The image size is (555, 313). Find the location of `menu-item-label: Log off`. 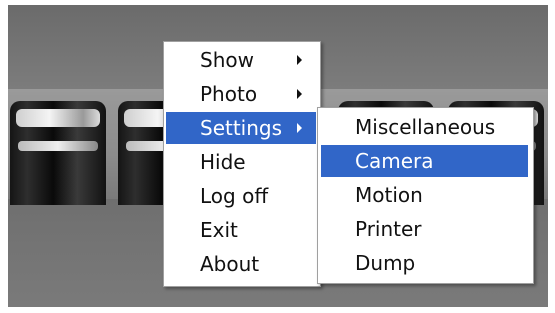

menu-item-label: Log off is located at coordinates (234, 196).